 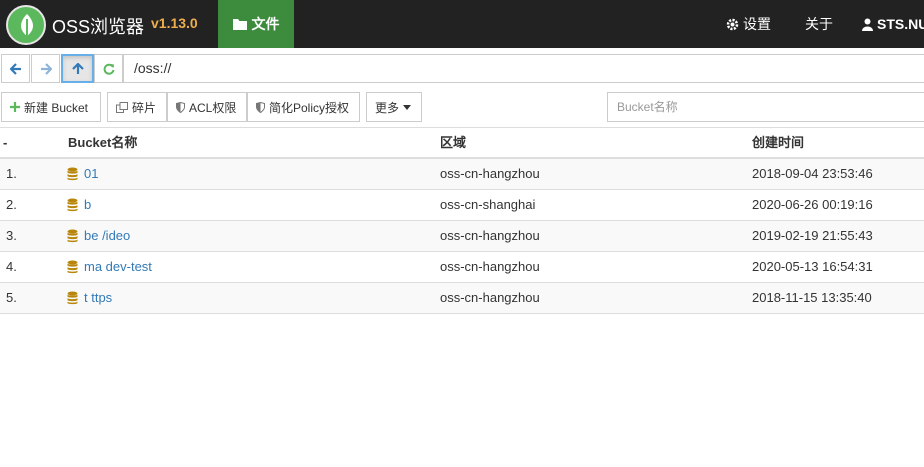 I want to click on folder-icon, so click(x=239, y=24).